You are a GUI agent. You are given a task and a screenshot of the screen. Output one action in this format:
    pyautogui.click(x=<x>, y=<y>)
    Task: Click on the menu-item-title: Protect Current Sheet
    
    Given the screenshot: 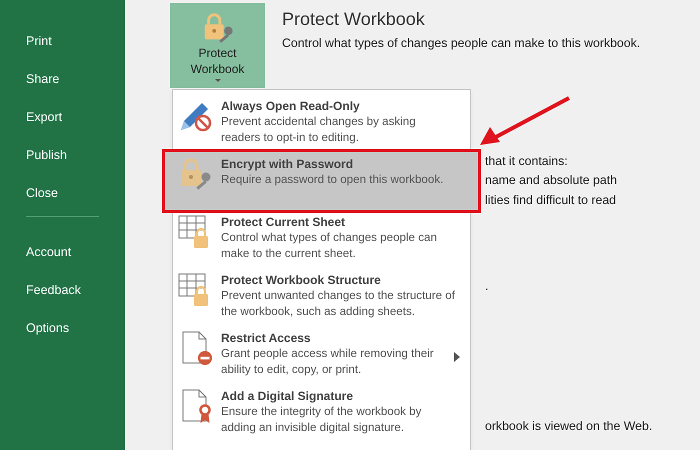 What is the action you would take?
    pyautogui.click(x=283, y=222)
    